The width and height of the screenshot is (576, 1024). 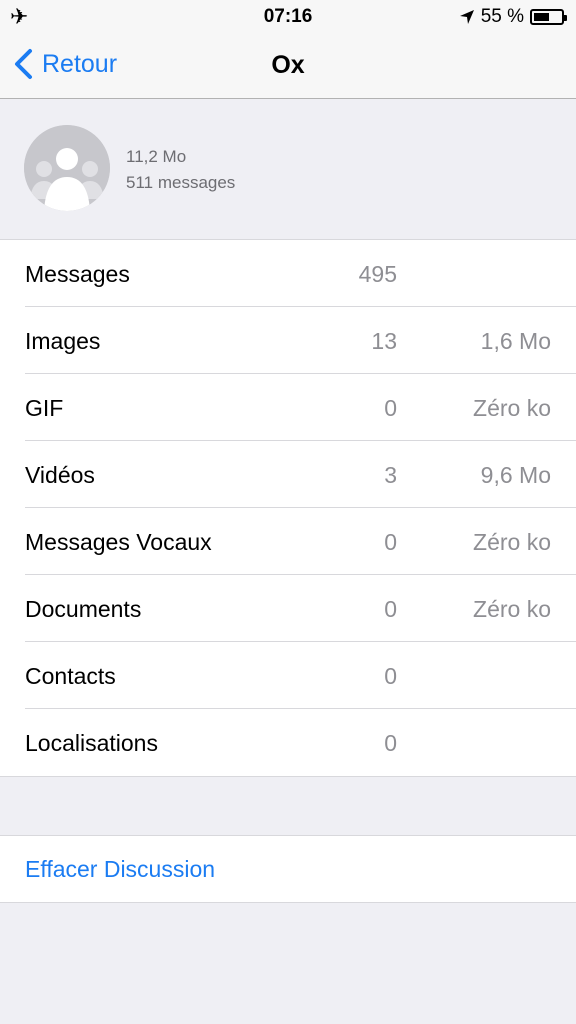 I want to click on battery-icon, so click(x=548, y=17).